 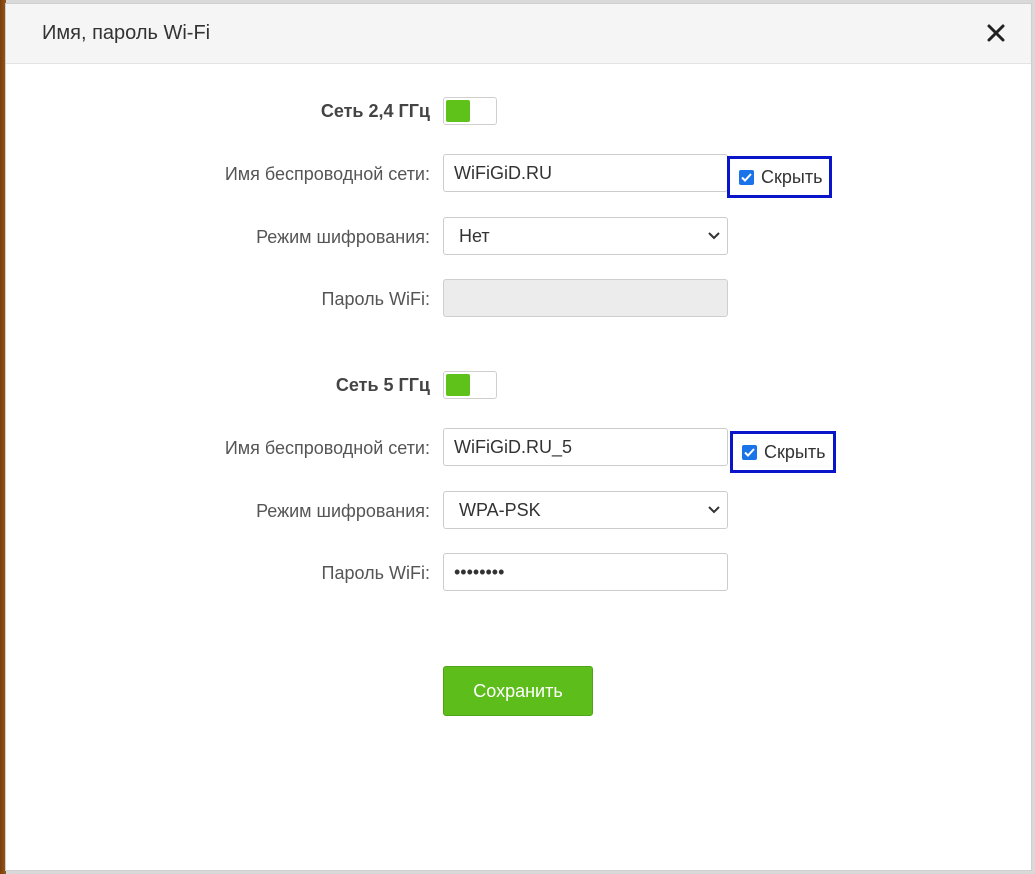 I want to click on save-button: Сохранить, so click(x=518, y=691).